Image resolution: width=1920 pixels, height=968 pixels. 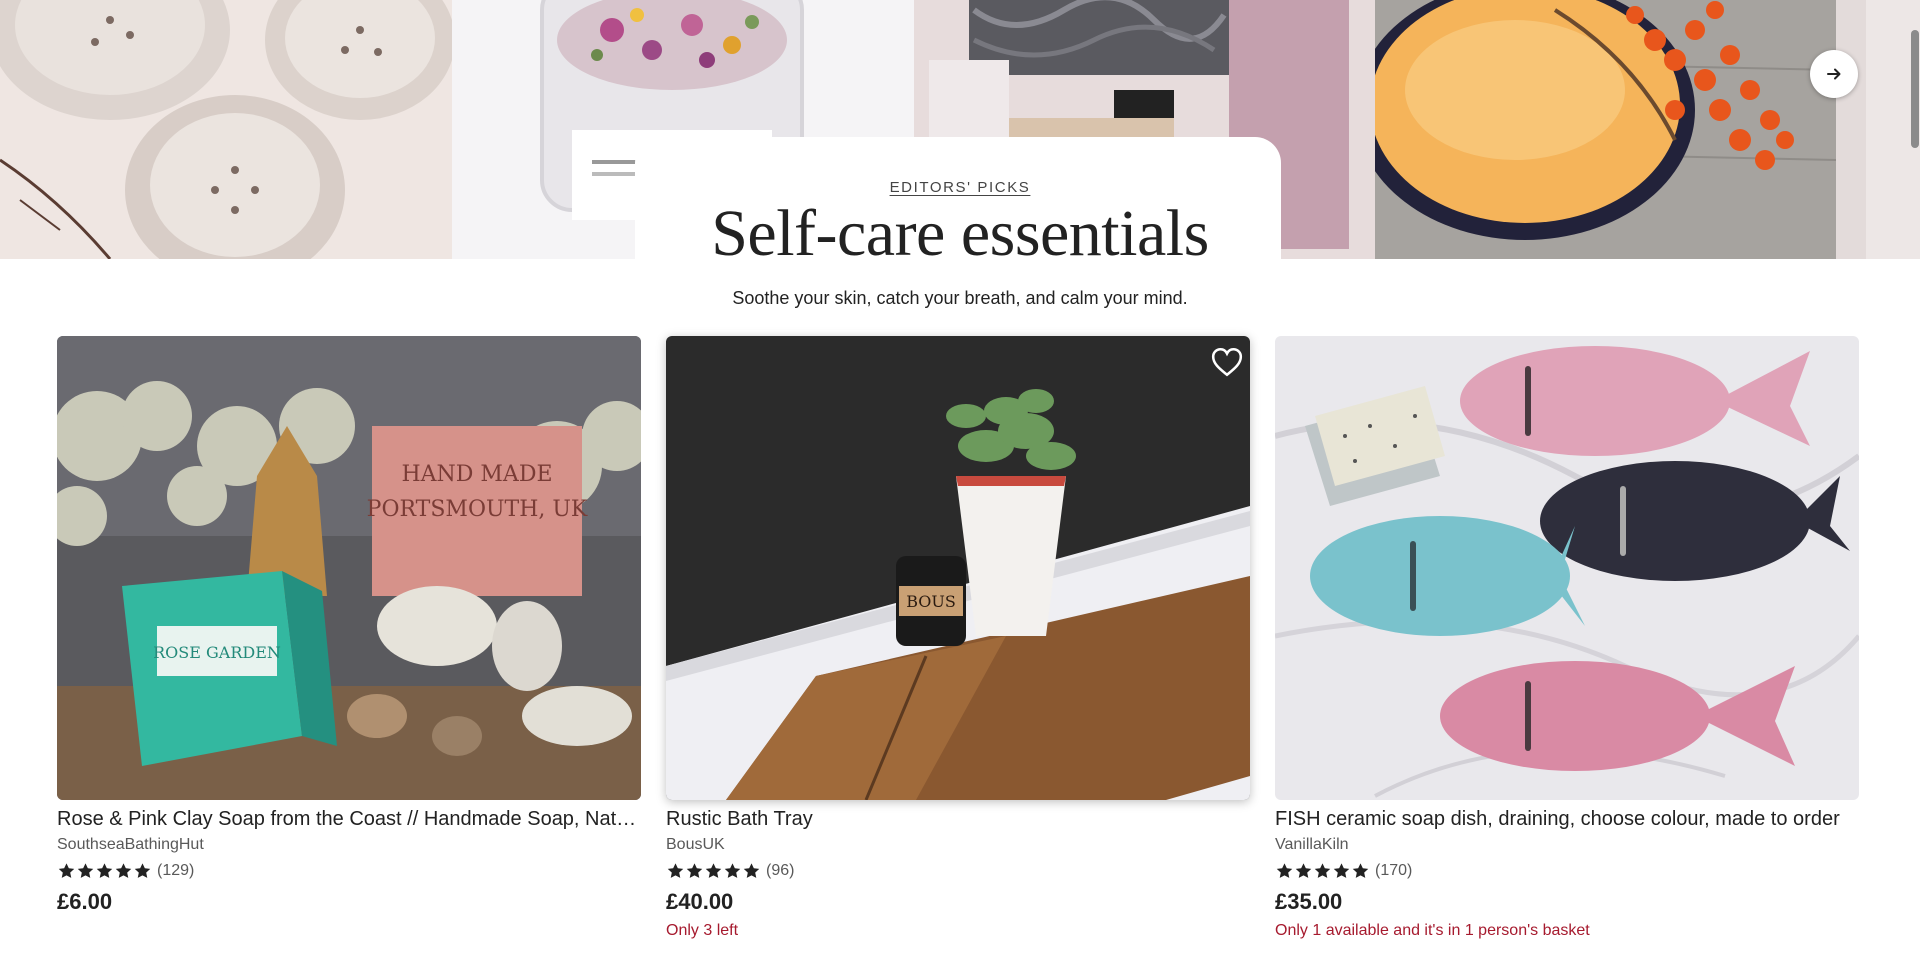 I want to click on svg-text: BOUS, so click(x=931, y=601).